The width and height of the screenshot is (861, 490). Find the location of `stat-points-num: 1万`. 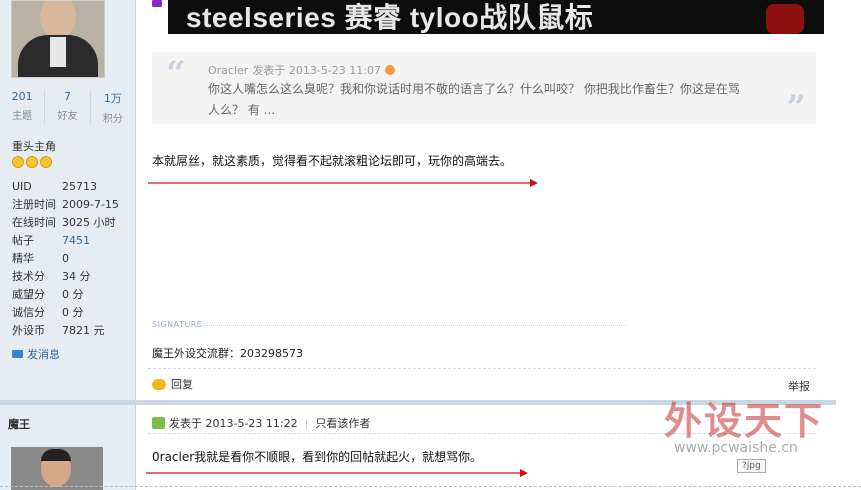

stat-points-num: 1万 is located at coordinates (113, 98).